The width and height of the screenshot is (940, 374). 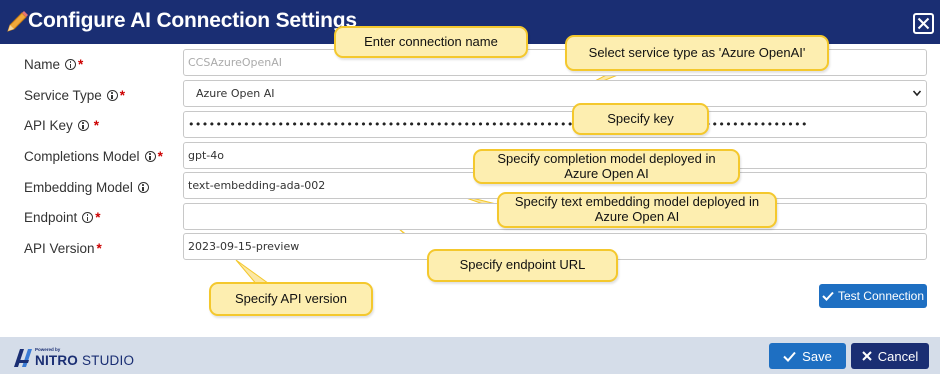 I want to click on cancel-button: Cancel, so click(x=890, y=356).